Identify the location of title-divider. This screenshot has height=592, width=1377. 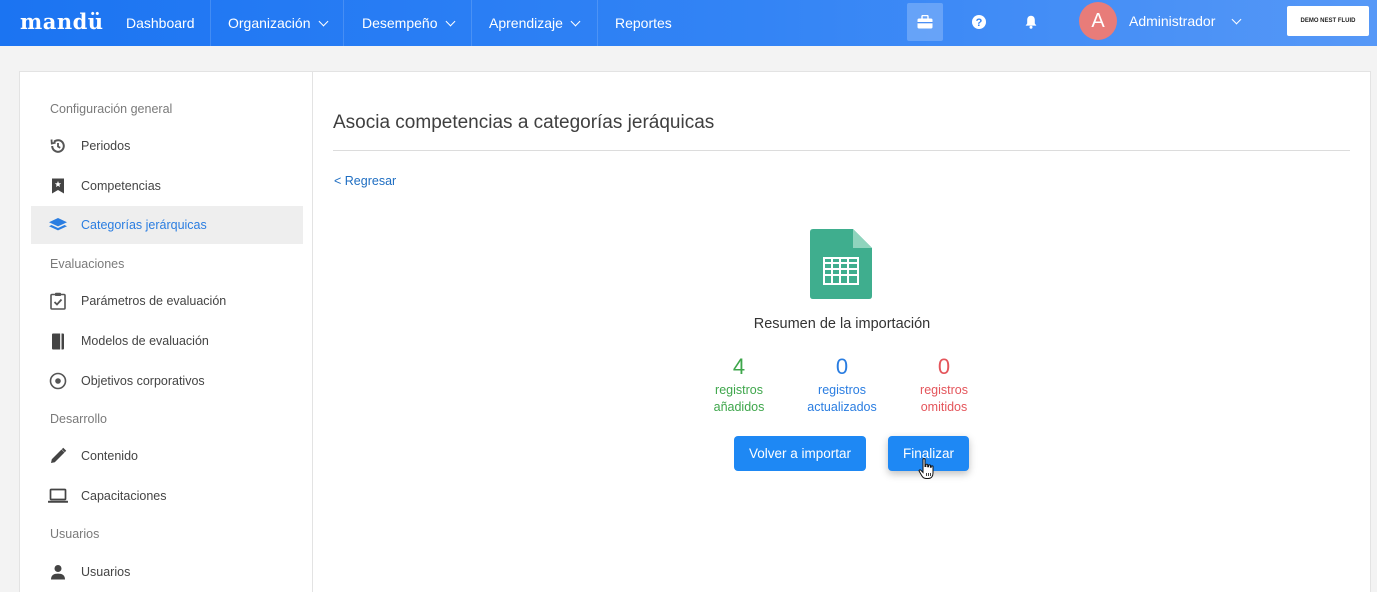
(841, 150).